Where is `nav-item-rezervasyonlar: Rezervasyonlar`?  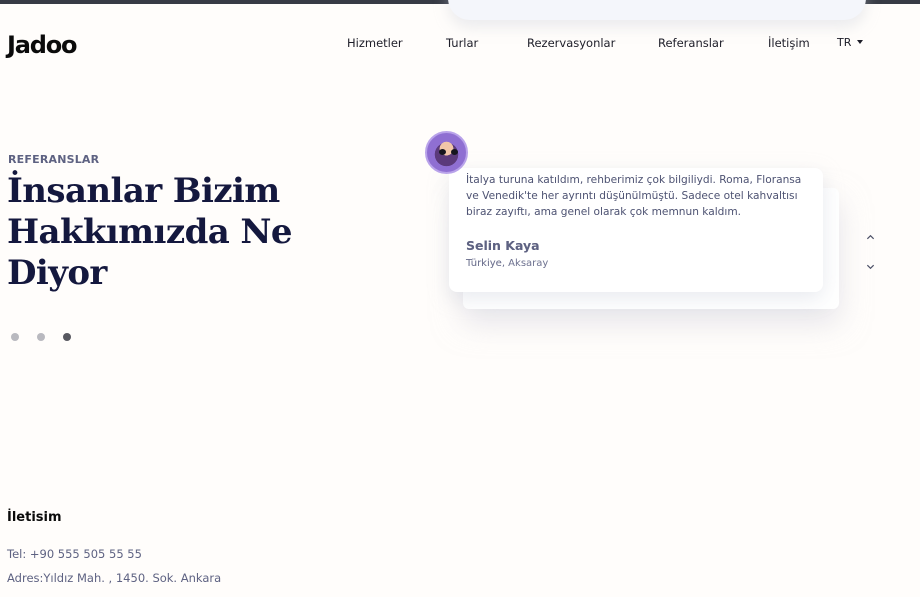 nav-item-rezervasyonlar: Rezervasyonlar is located at coordinates (571, 43).